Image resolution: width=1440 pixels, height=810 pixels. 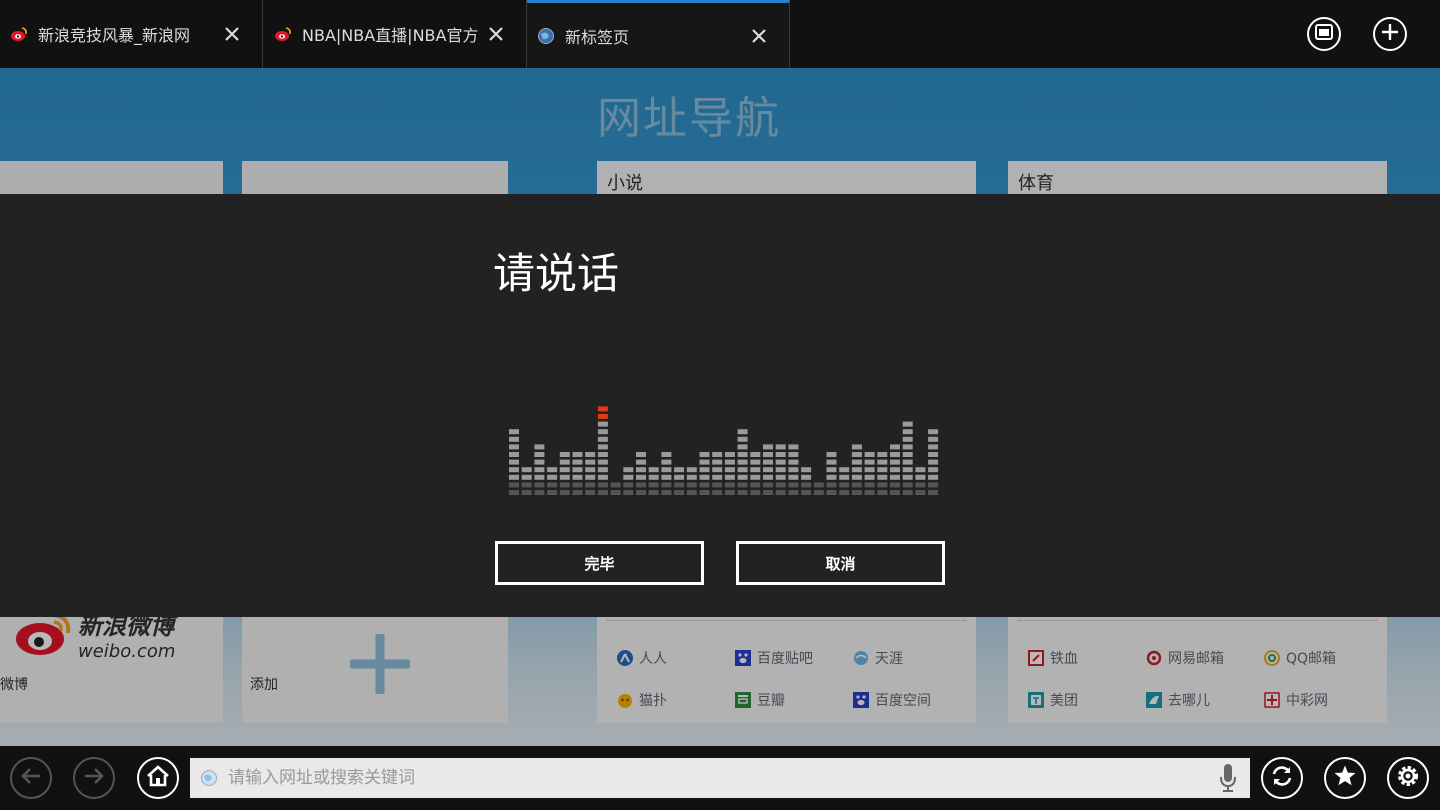 I want to click on voice-cancel-button: 取消, so click(x=840, y=563).